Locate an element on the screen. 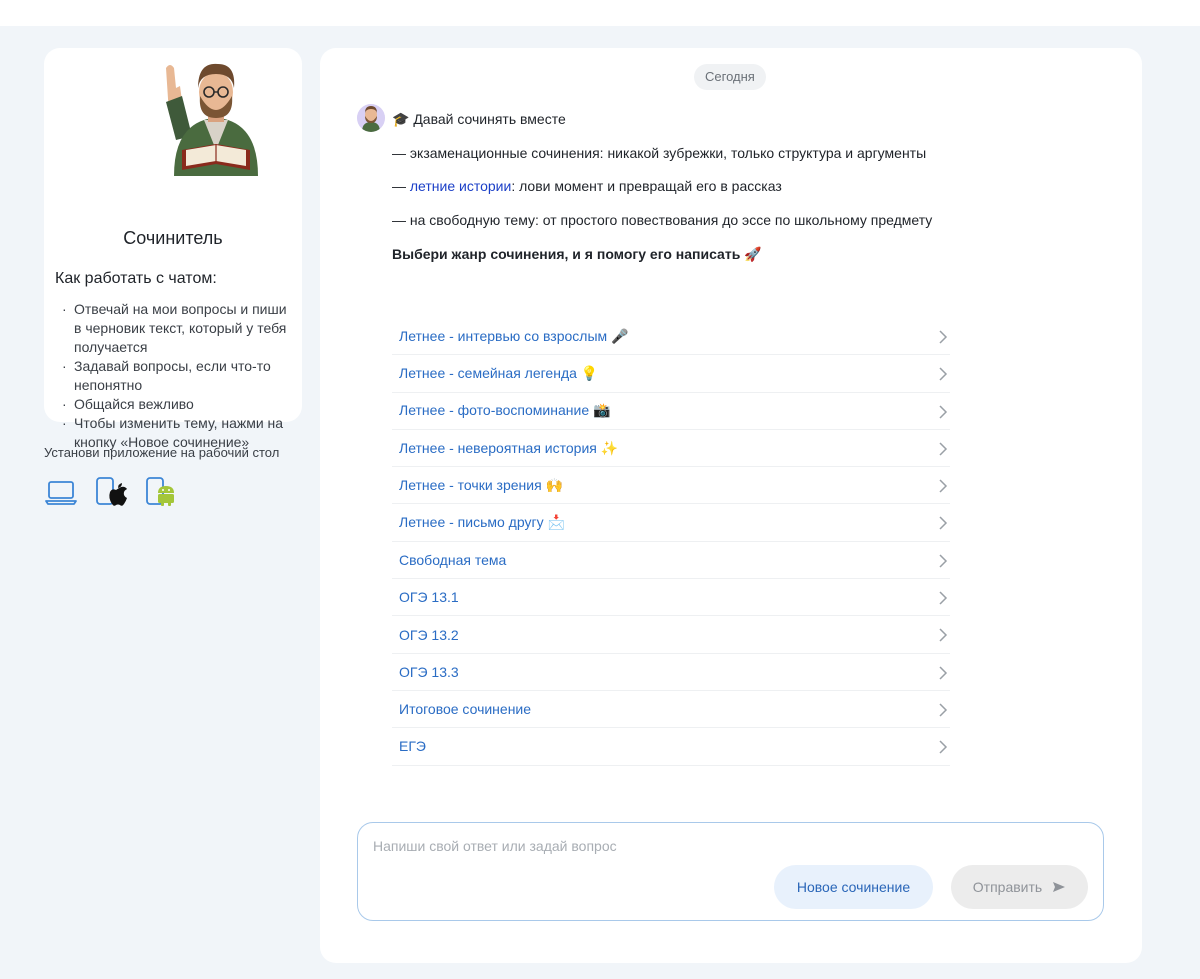  option-label: Свободная тема is located at coordinates (453, 559).